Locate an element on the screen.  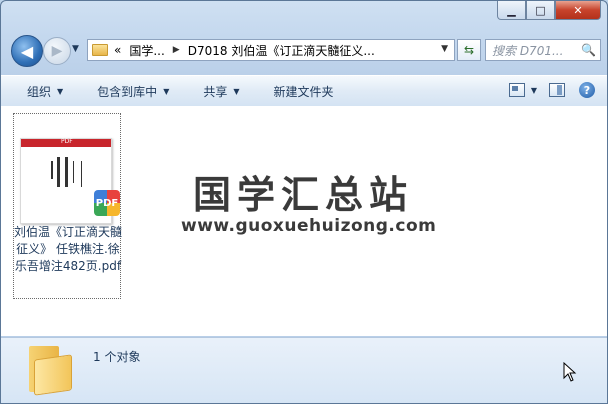
include-in-library-menu: 包含到库中 ▼ is located at coordinates (128, 91).